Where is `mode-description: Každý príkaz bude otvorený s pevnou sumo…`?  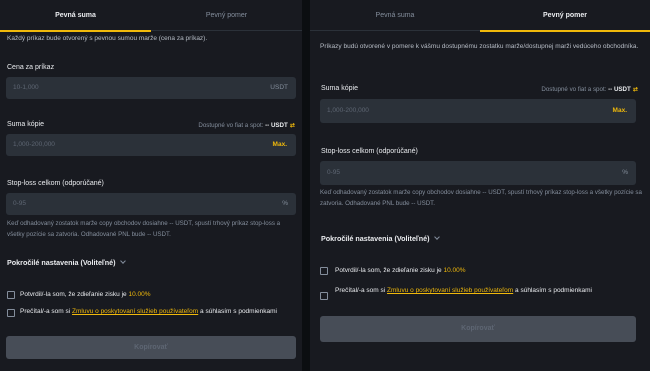 mode-description: Každý príkaz bude otvorený s pevnou sumo… is located at coordinates (107, 38).